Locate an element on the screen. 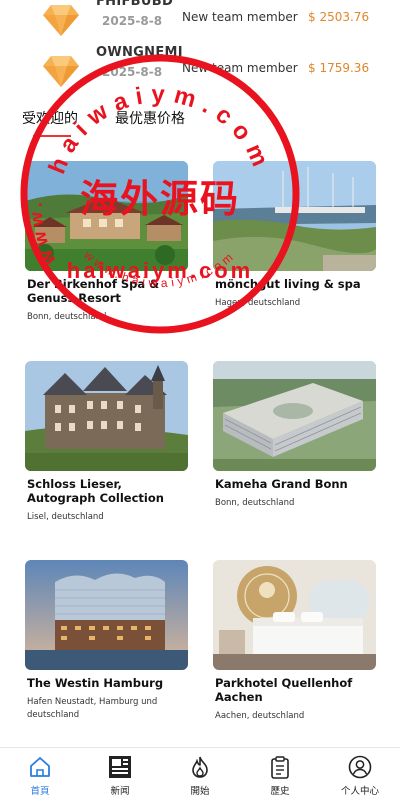 The width and height of the screenshot is (400, 797). tab-label: 新闻 is located at coordinates (120, 791).